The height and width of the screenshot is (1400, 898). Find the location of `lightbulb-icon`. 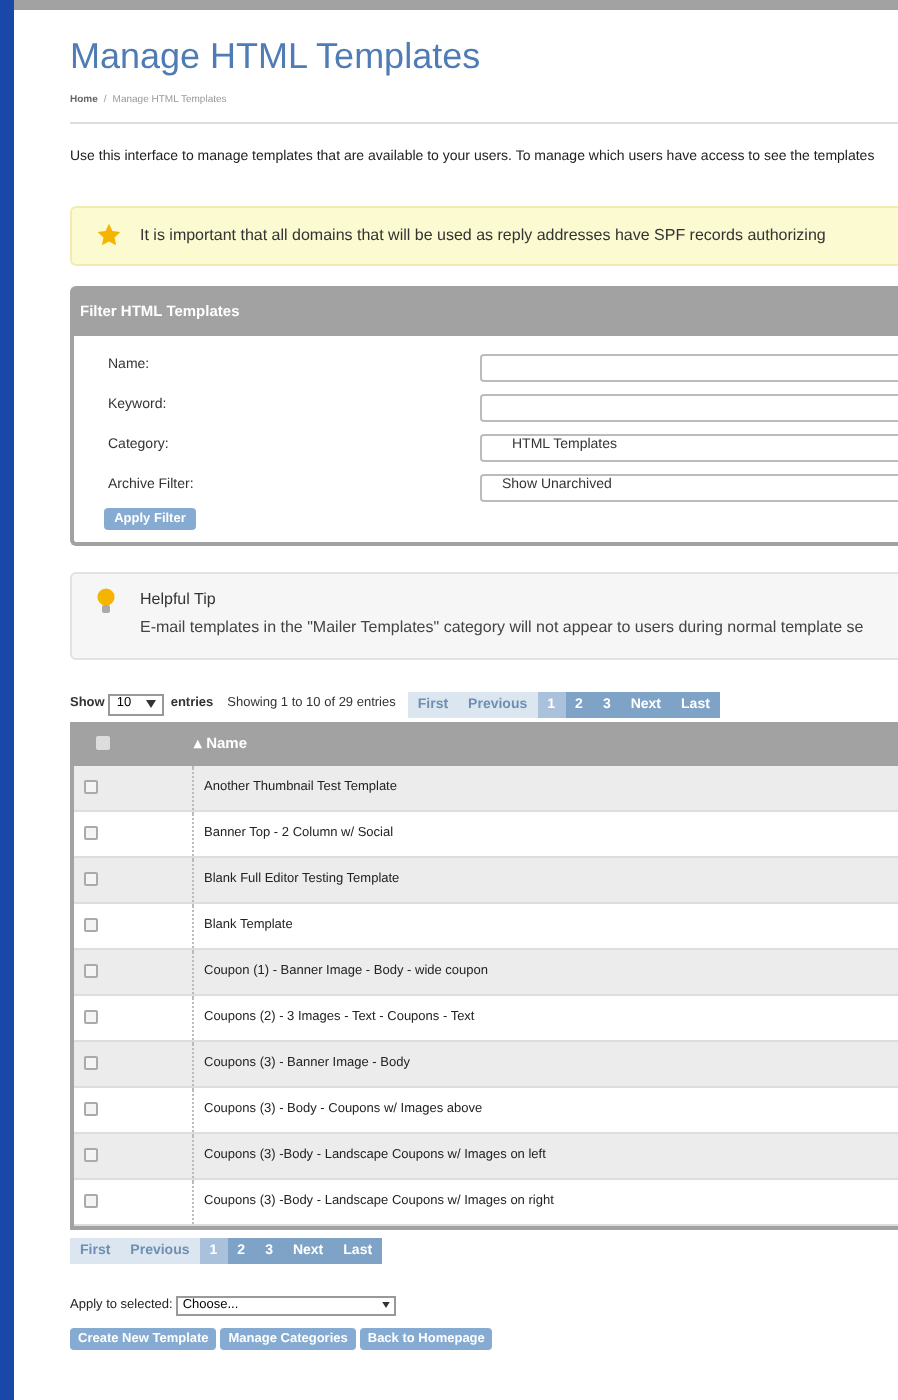

lightbulb-icon is located at coordinates (106, 601).